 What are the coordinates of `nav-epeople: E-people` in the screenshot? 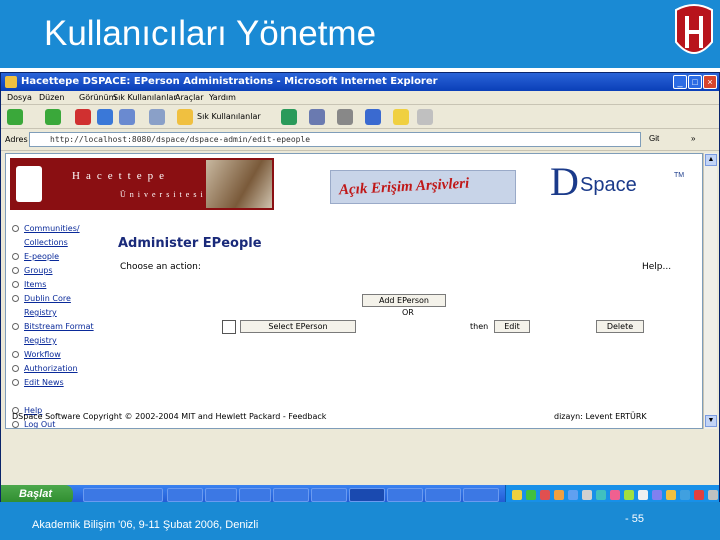 It's located at (62, 259).